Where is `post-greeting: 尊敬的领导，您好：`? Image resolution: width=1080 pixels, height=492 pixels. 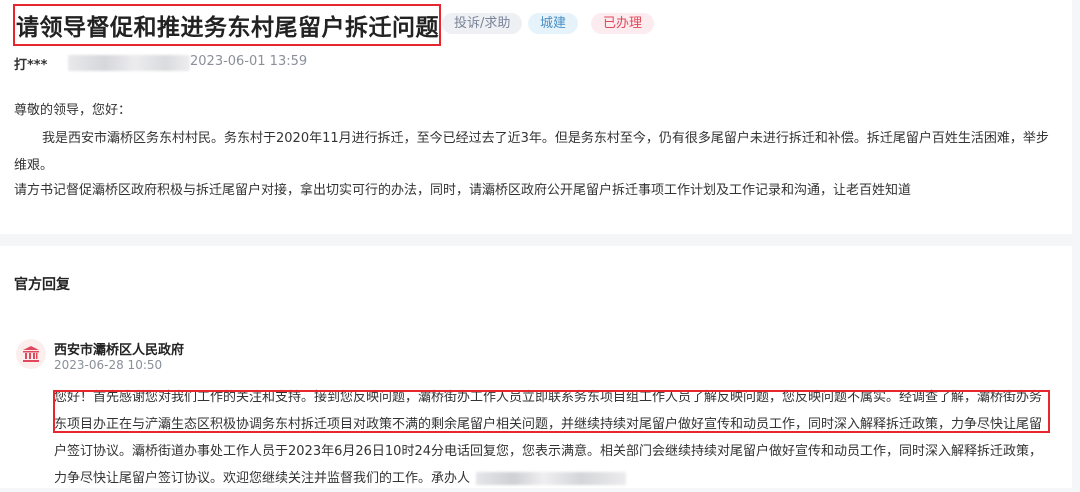
post-greeting: 尊敬的领导，您好： is located at coordinates (73, 110).